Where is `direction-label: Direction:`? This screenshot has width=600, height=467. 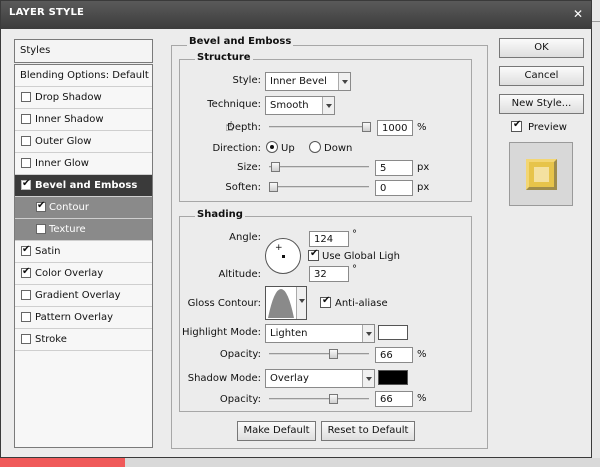
direction-label: Direction: is located at coordinates (236, 148).